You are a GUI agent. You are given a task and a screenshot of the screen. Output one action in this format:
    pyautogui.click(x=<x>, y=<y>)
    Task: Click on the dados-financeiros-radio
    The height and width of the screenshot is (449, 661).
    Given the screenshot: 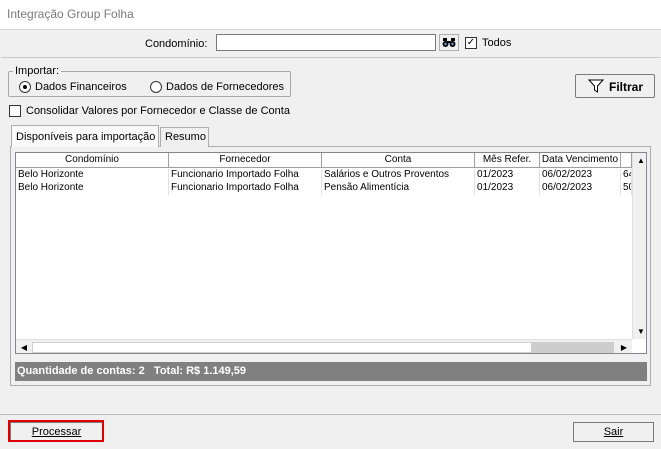 What is the action you would take?
    pyautogui.click(x=25, y=87)
    